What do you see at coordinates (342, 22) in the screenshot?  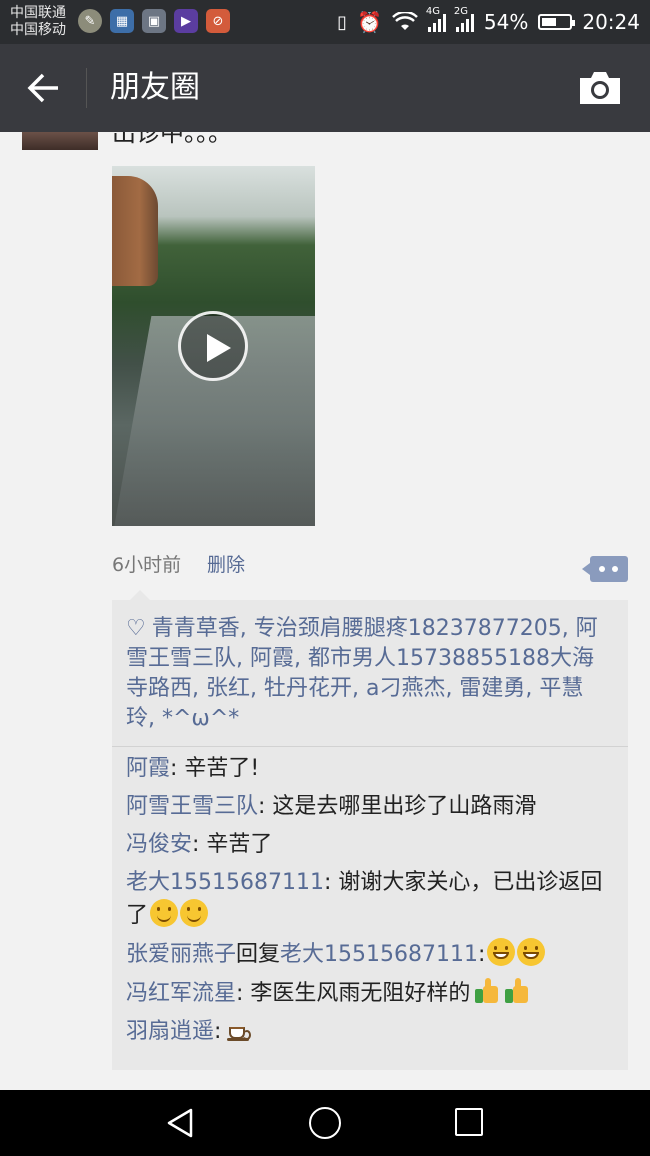 I see `vibrate-icon: ▯` at bounding box center [342, 22].